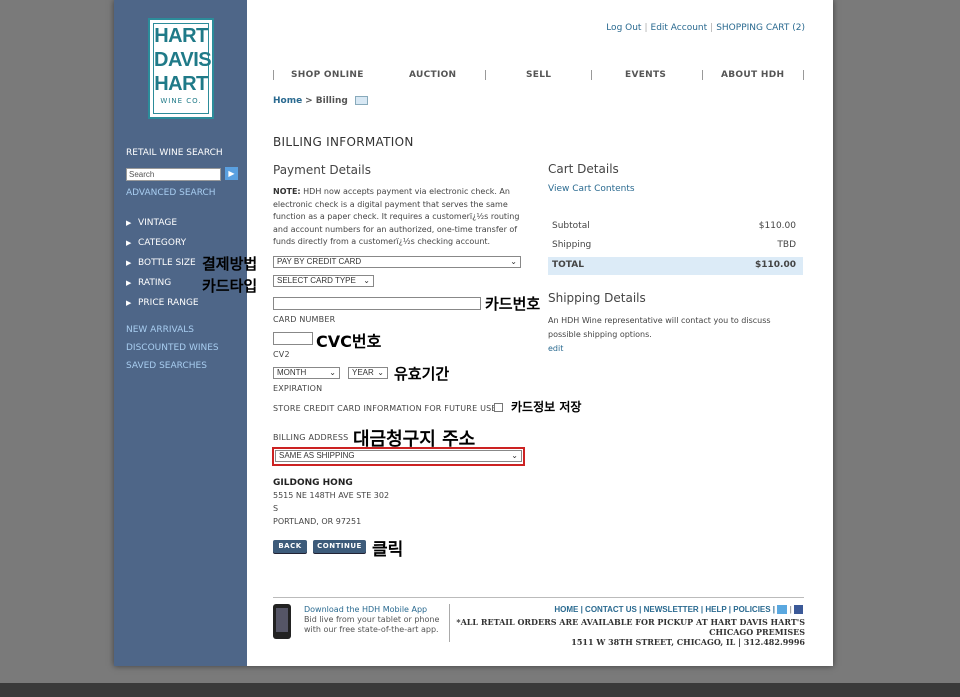 This screenshot has height=697, width=960. What do you see at coordinates (282, 621) in the screenshot?
I see `phone-icon` at bounding box center [282, 621].